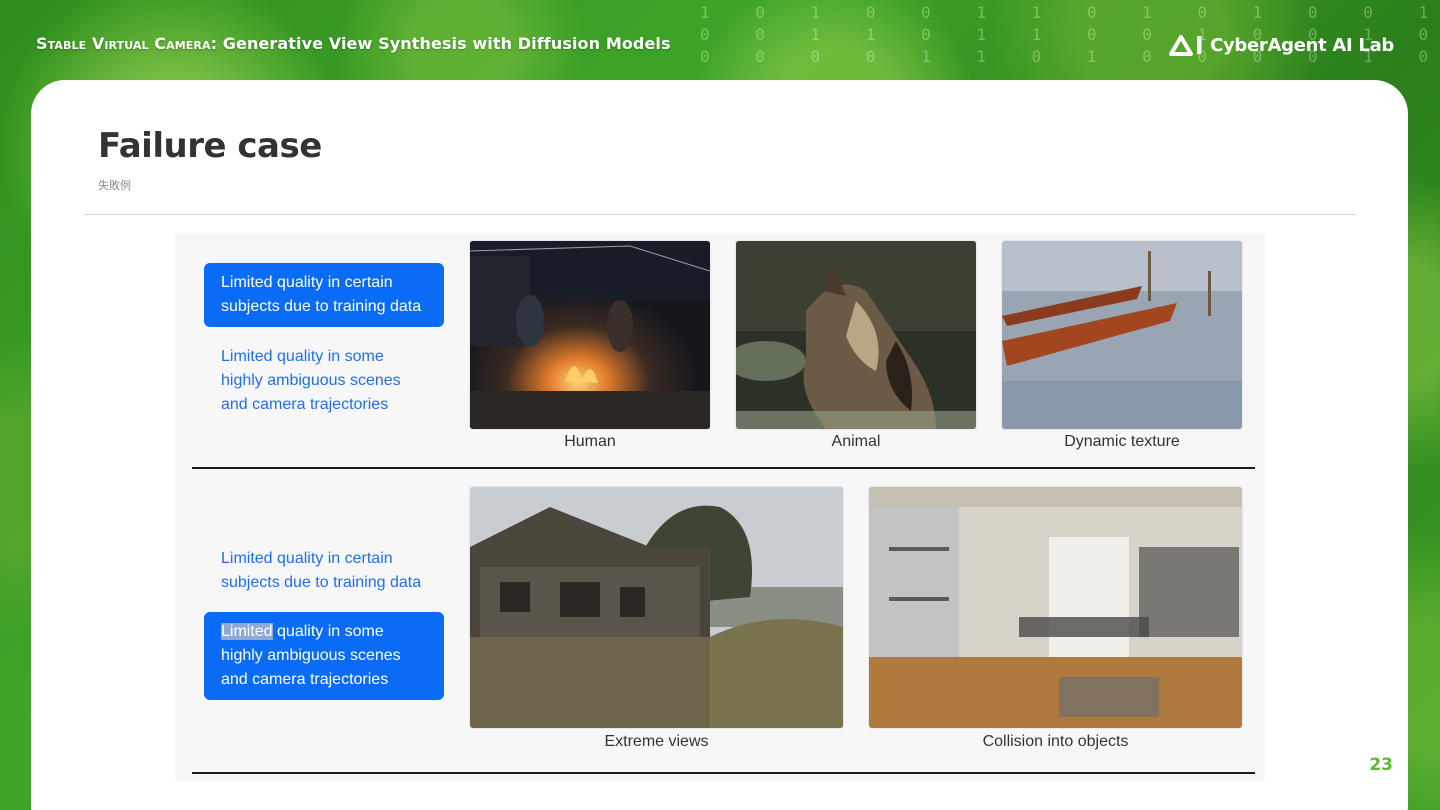 The image size is (1440, 810). What do you see at coordinates (1381, 765) in the screenshot?
I see `page-number: 23` at bounding box center [1381, 765].